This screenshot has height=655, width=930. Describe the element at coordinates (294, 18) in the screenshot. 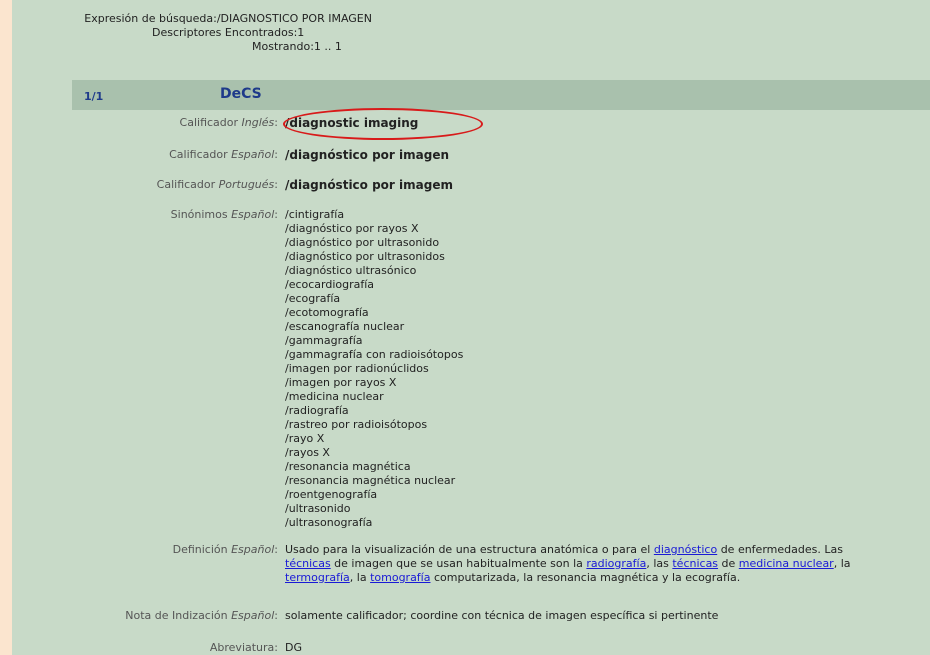

I see `search-expression-value: /DIAGNOSTICO POR IMAGEN` at that location.